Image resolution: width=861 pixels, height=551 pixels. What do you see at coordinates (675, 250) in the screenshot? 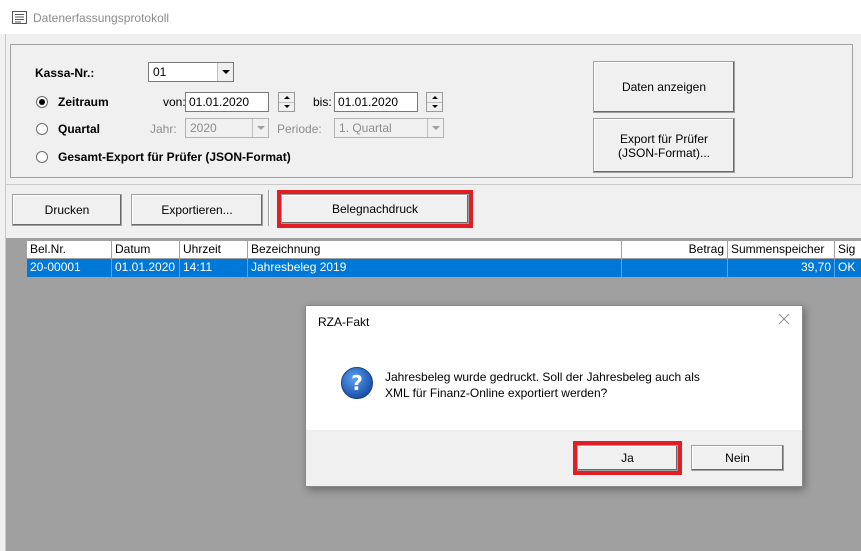
I see `column-header-betrag: Betrag` at bounding box center [675, 250].